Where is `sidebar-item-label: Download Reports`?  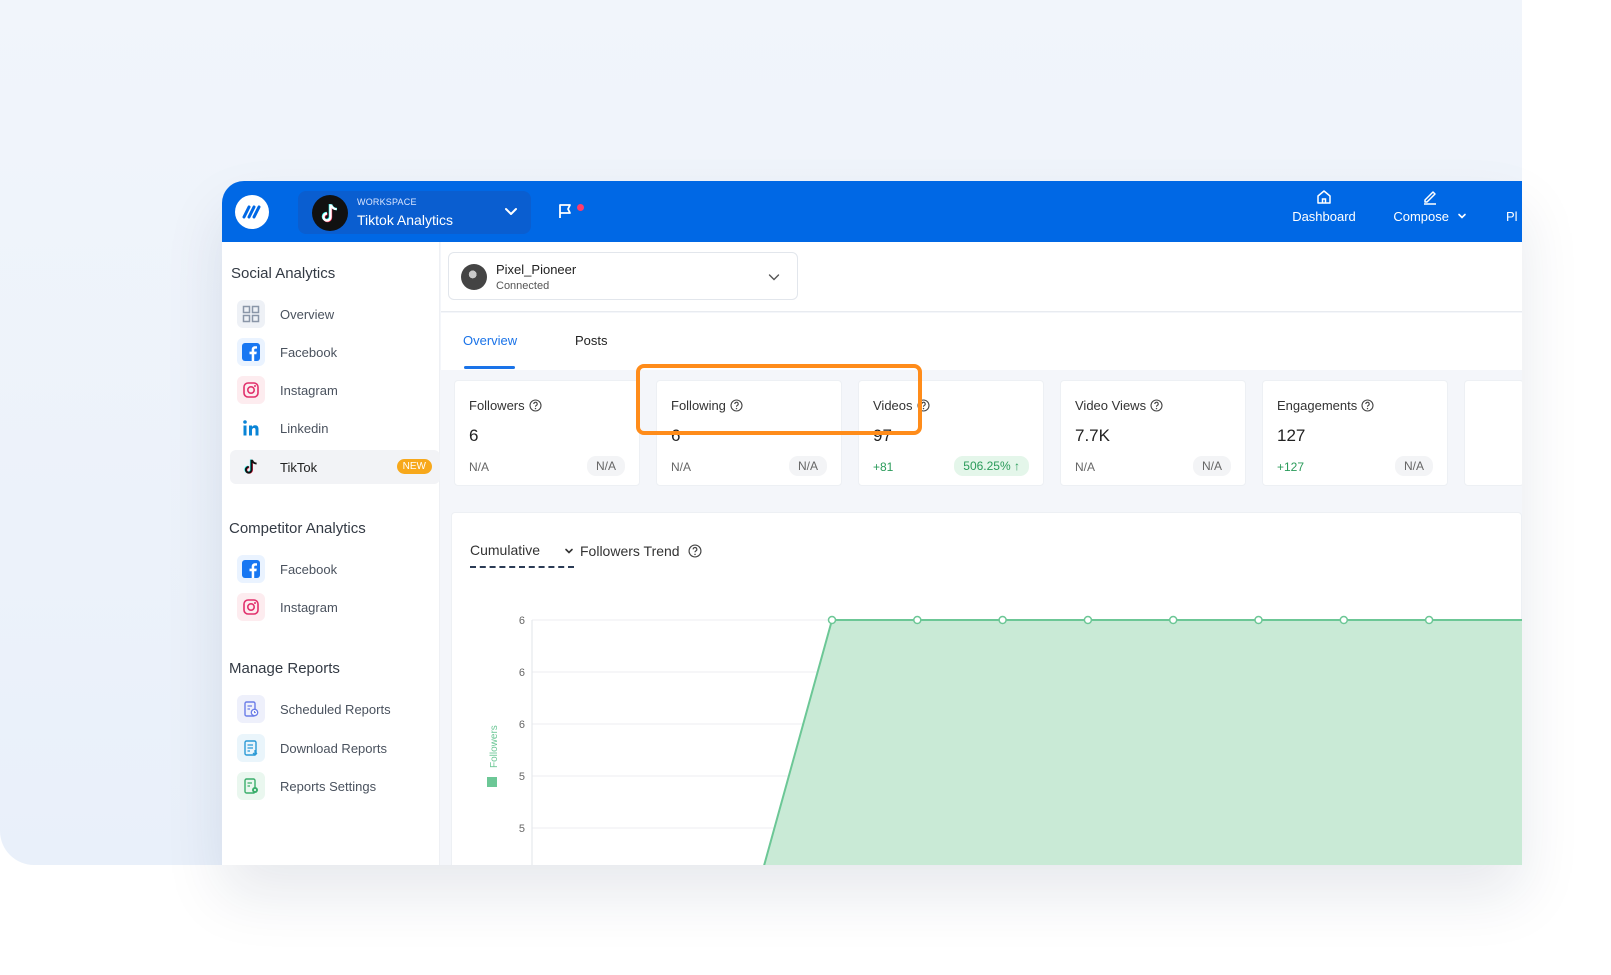 sidebar-item-label: Download Reports is located at coordinates (333, 748).